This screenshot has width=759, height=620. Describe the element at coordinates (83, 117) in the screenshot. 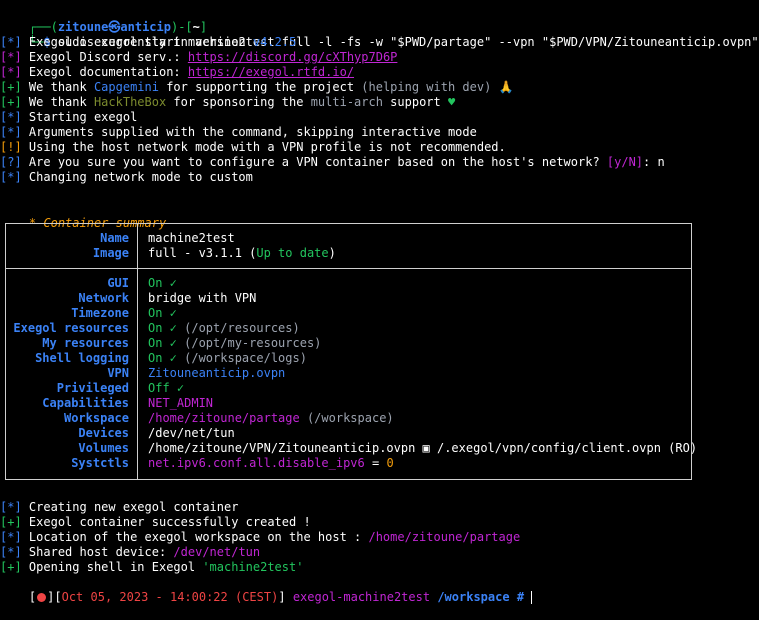

I see `log-text-segment: Starting exegol` at that location.